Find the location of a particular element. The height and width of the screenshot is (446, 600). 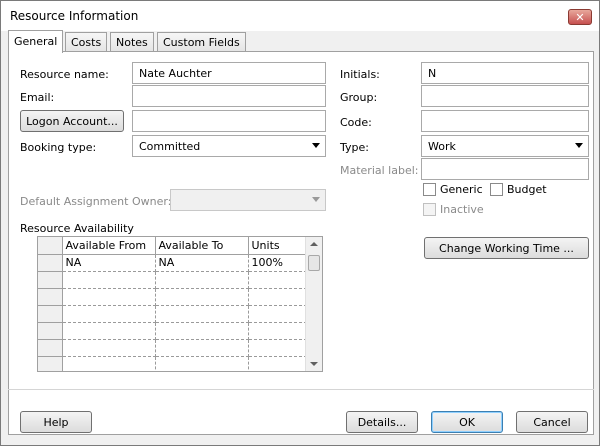

type-value: Work is located at coordinates (442, 146).